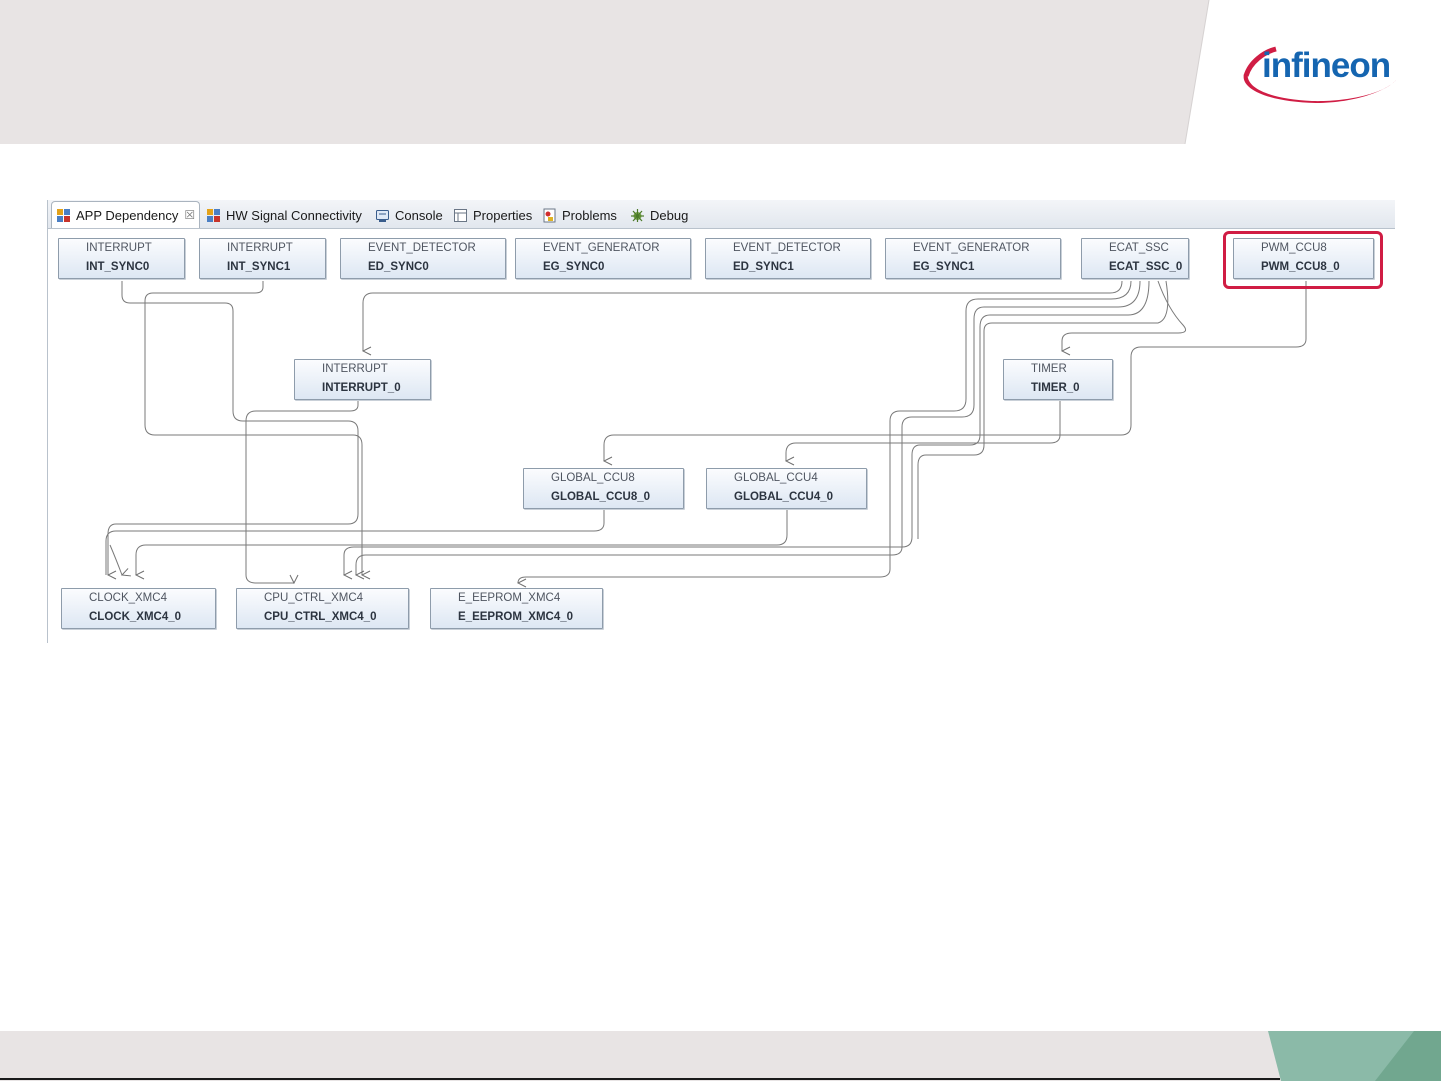 The height and width of the screenshot is (1081, 1441). What do you see at coordinates (1326, 65) in the screenshot?
I see `logo-text: infineon` at bounding box center [1326, 65].